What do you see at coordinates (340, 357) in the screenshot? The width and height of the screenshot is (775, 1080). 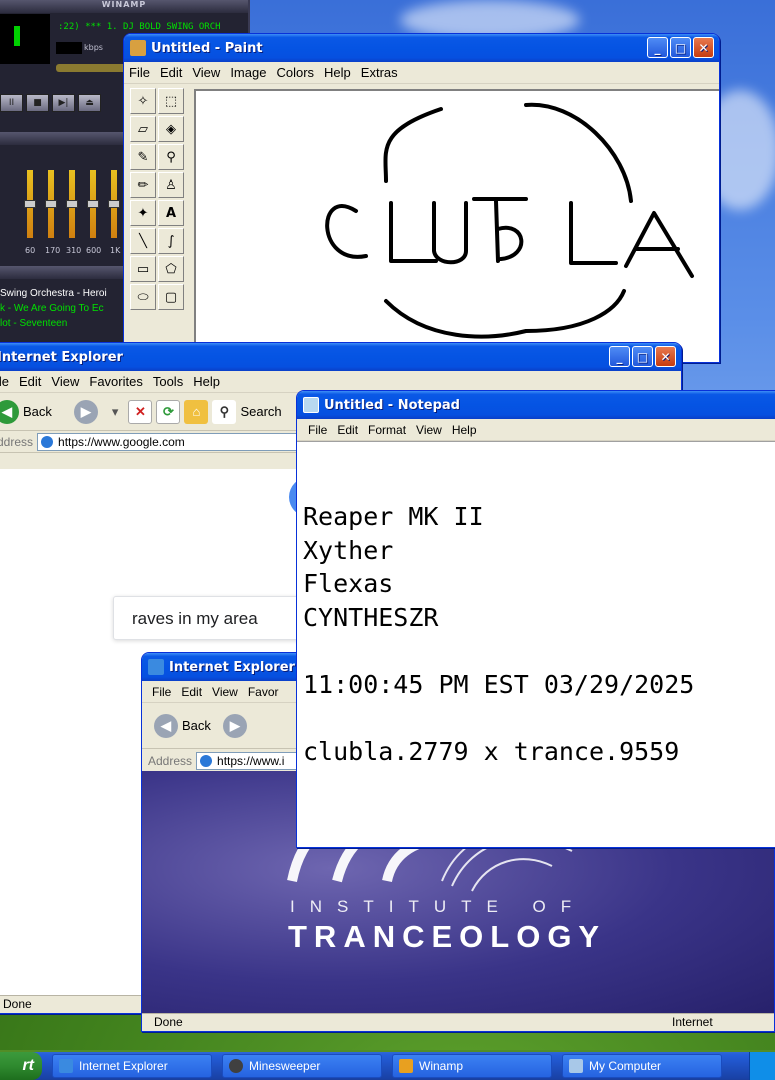 I see `ie-main-titlebar: Internet Explorer _ □ ✕` at bounding box center [340, 357].